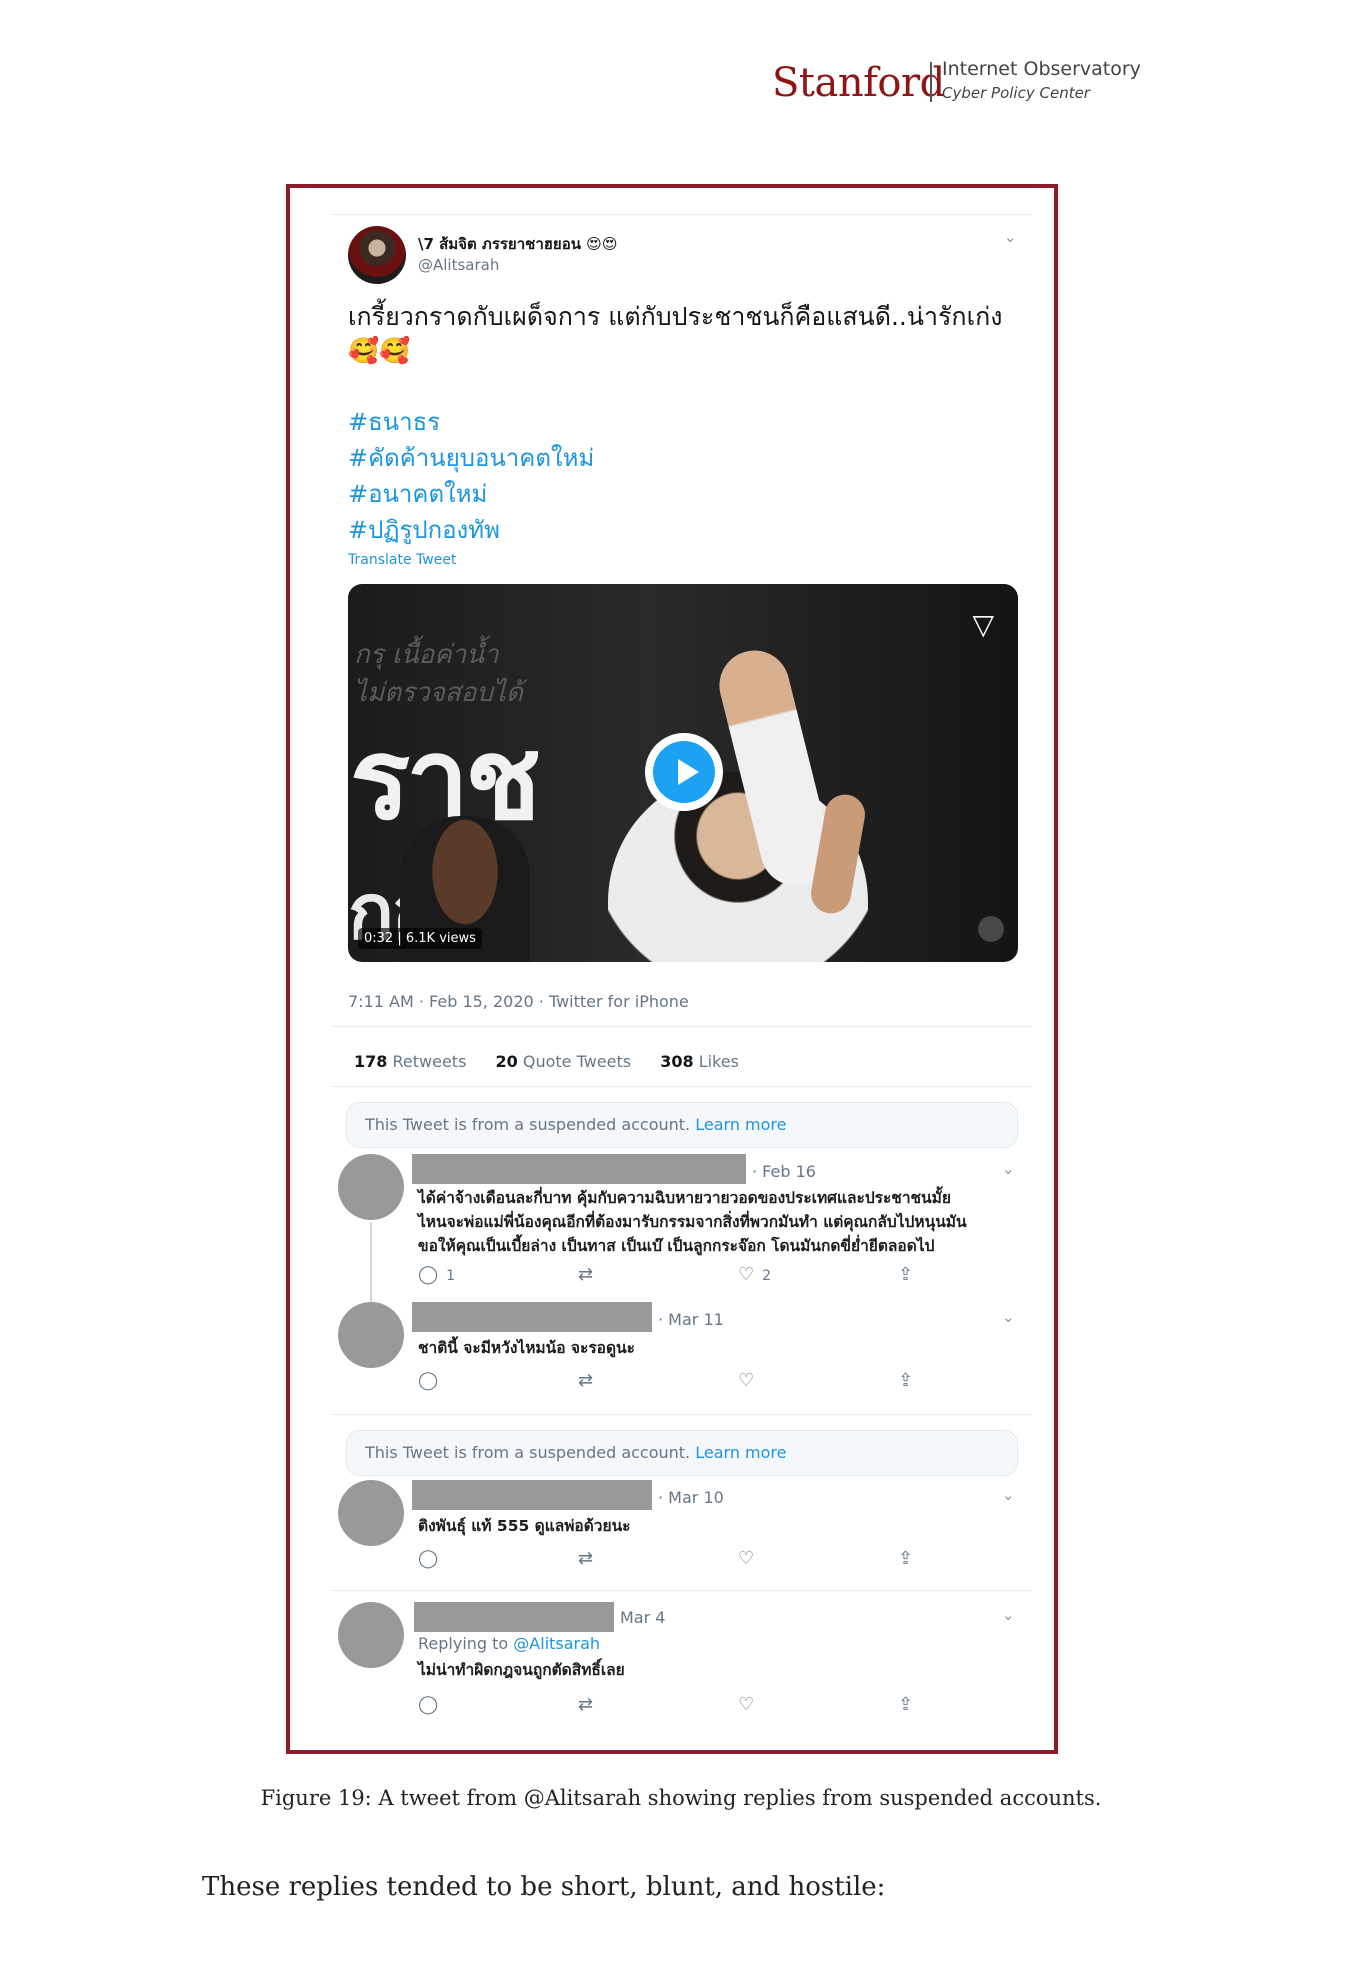 Image resolution: width=1362 pixels, height=1962 pixels. What do you see at coordinates (691, 1319) in the screenshot?
I see `reply-date: · Mar 11` at bounding box center [691, 1319].